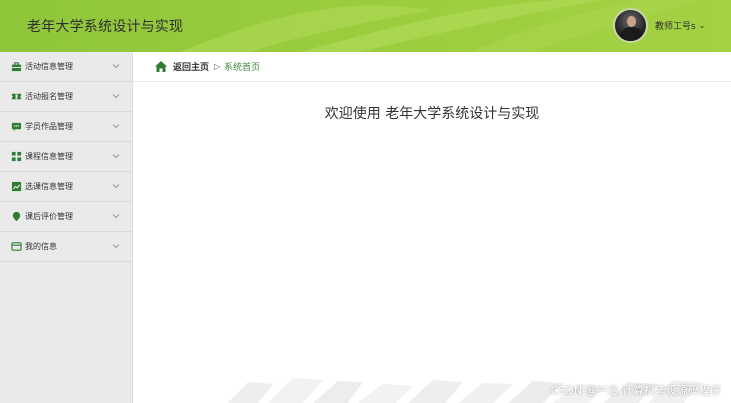  Describe the element at coordinates (242, 68) in the screenshot. I see `breadcrumb-current: 系统首页` at that location.